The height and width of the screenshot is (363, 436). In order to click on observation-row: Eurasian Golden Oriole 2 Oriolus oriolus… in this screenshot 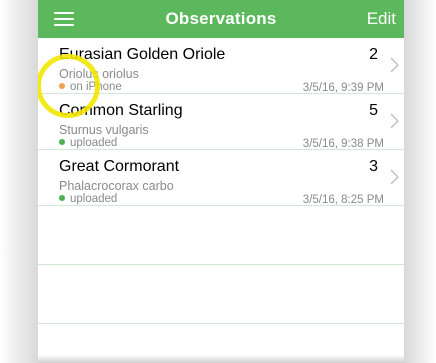, I will do `click(221, 66)`.